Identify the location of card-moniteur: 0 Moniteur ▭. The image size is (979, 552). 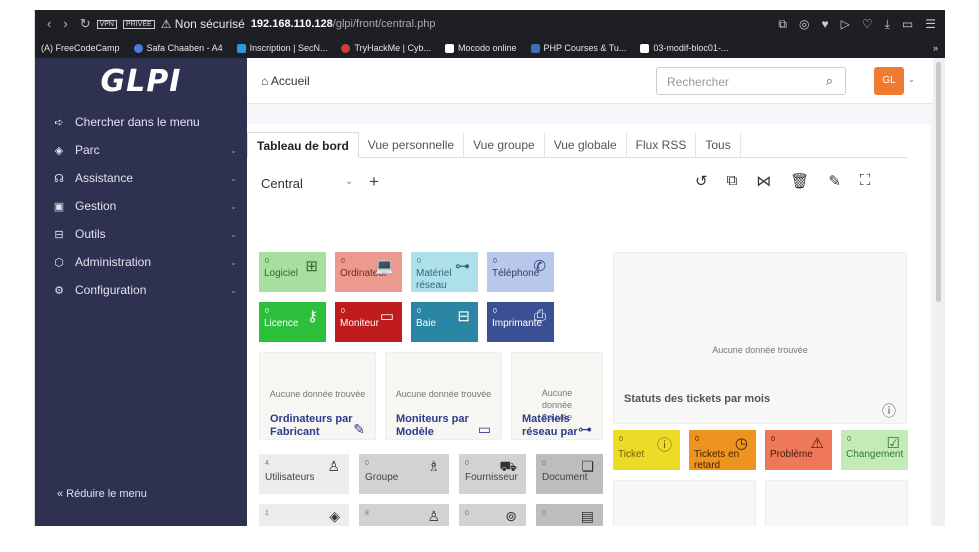
(368, 322).